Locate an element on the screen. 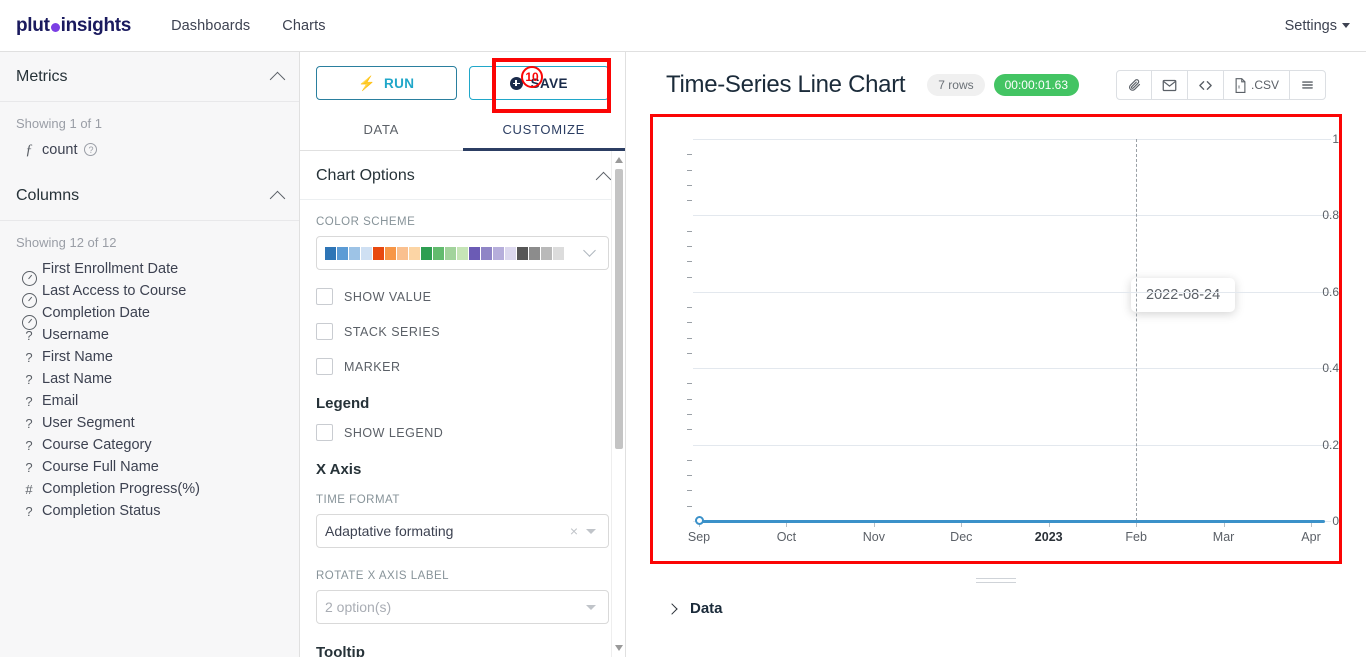 Image resolution: width=1366 pixels, height=657 pixels. checkbox-show-legend: SHOW LEGEND is located at coordinates (462, 432).